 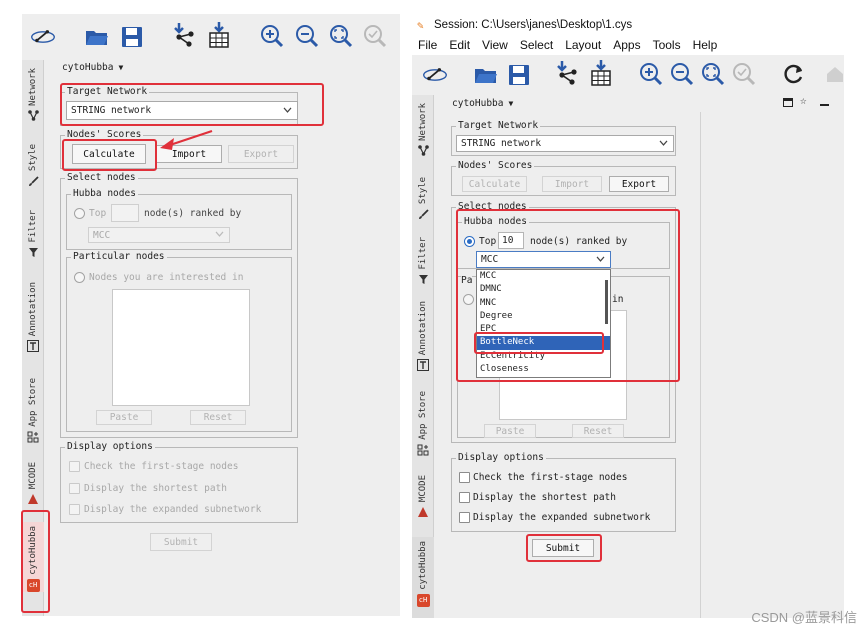 What do you see at coordinates (824, 105) in the screenshot?
I see `minimize-icon` at bounding box center [824, 105].